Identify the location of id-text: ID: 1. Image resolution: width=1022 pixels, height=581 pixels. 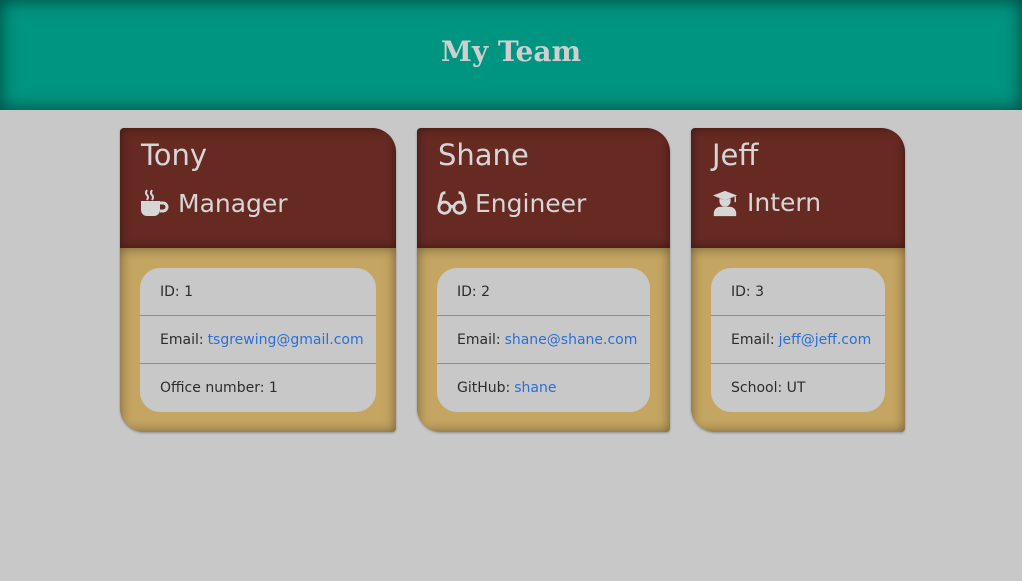
(176, 291).